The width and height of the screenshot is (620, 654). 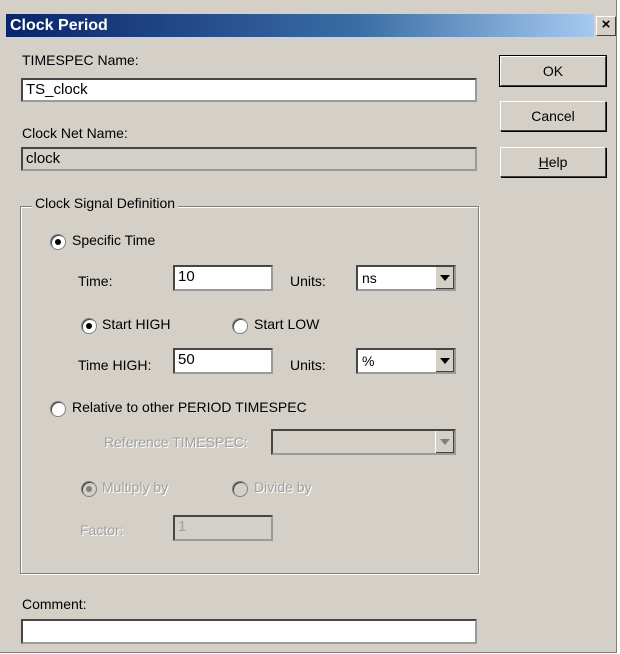 I want to click on ok-button: OK, so click(x=553, y=71).